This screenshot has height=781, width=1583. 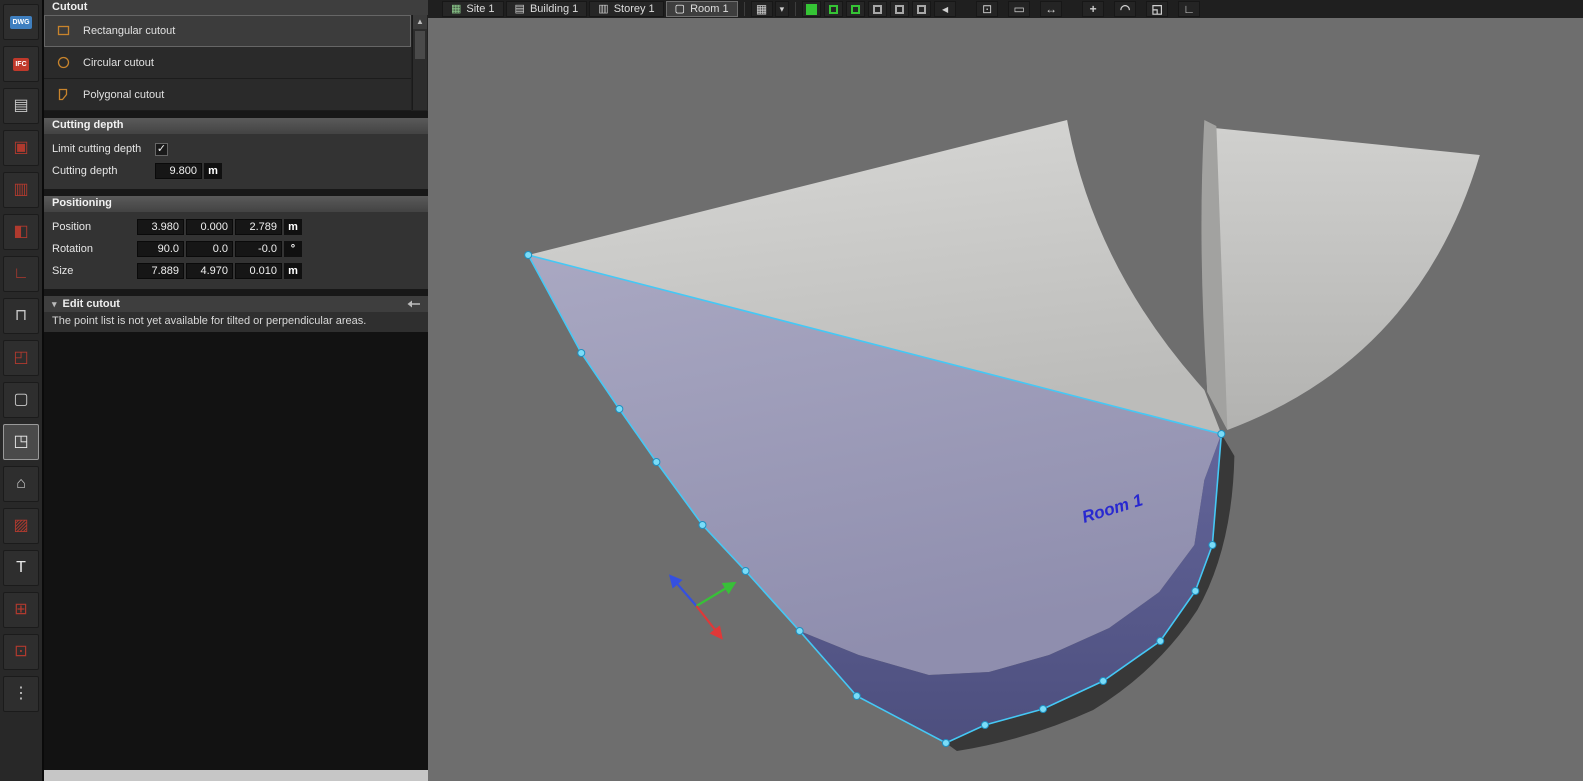 I want to click on nav-room-1: ▢ Room 1, so click(x=701, y=9).